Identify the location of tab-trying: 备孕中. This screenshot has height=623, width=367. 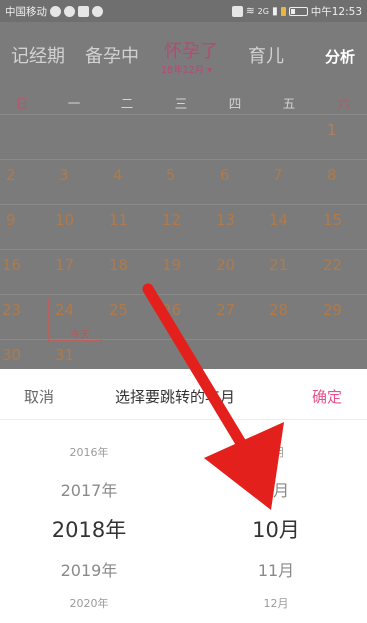
(112, 55).